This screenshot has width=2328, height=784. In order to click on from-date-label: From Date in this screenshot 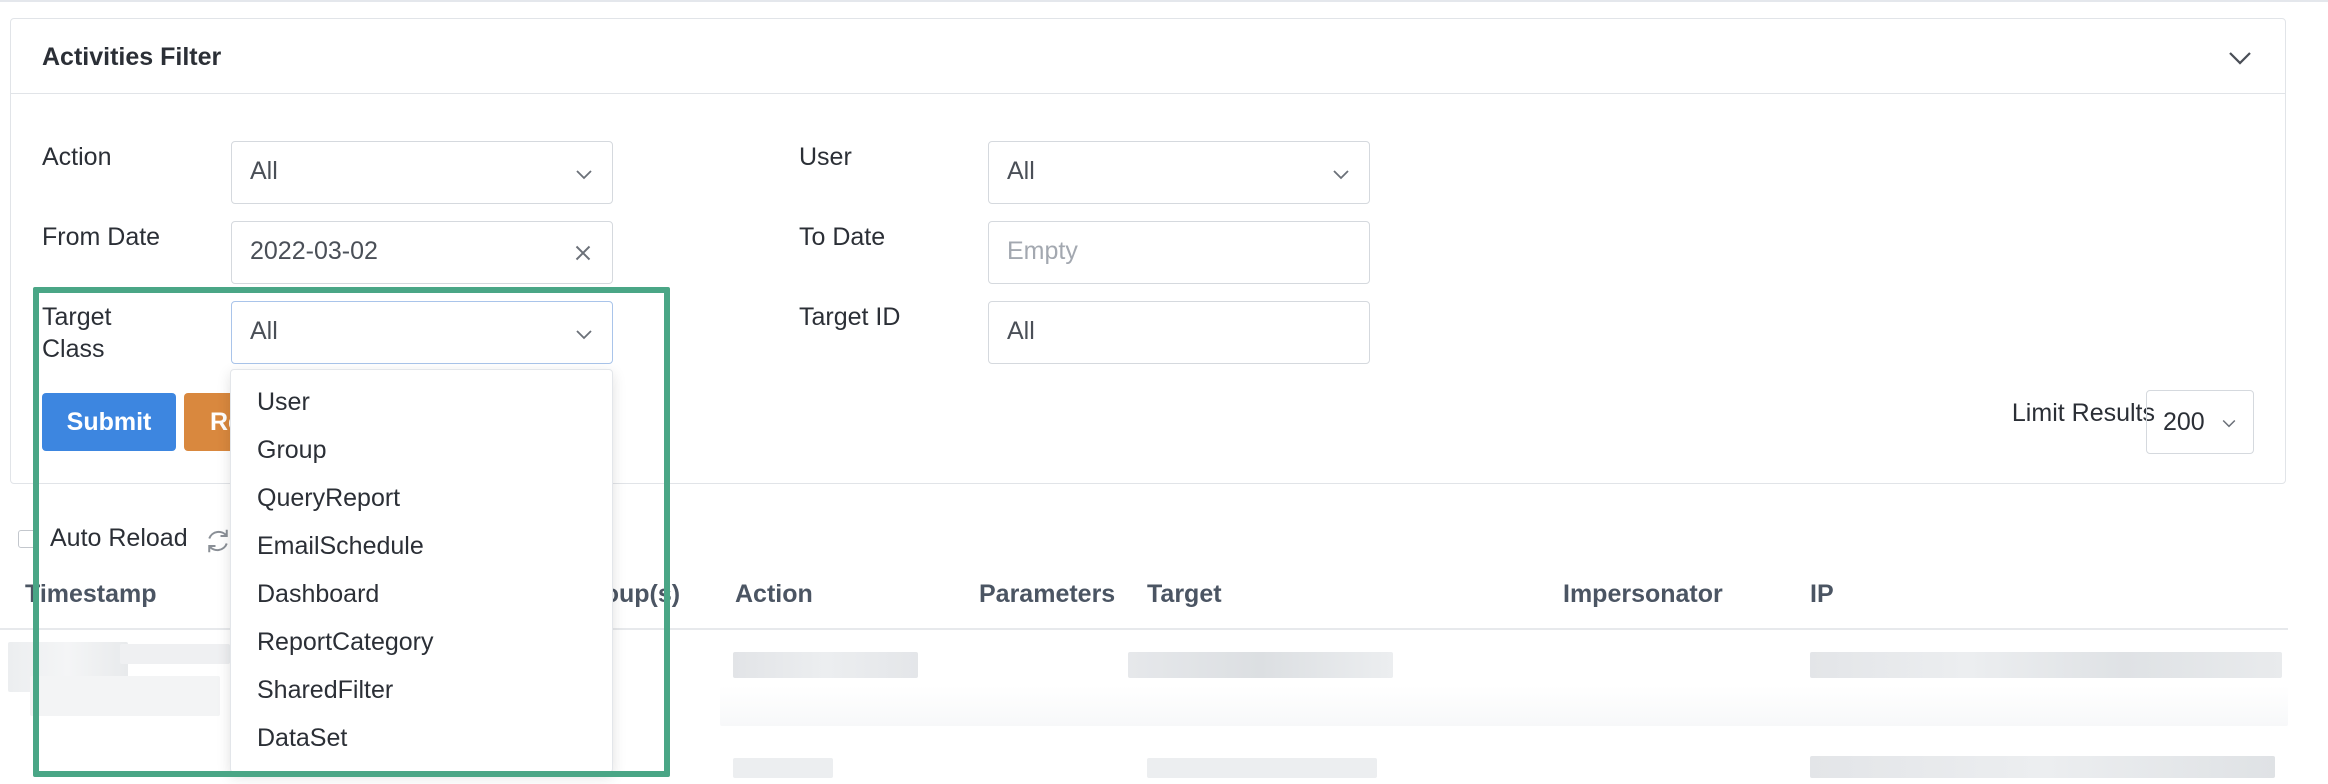, I will do `click(101, 237)`.